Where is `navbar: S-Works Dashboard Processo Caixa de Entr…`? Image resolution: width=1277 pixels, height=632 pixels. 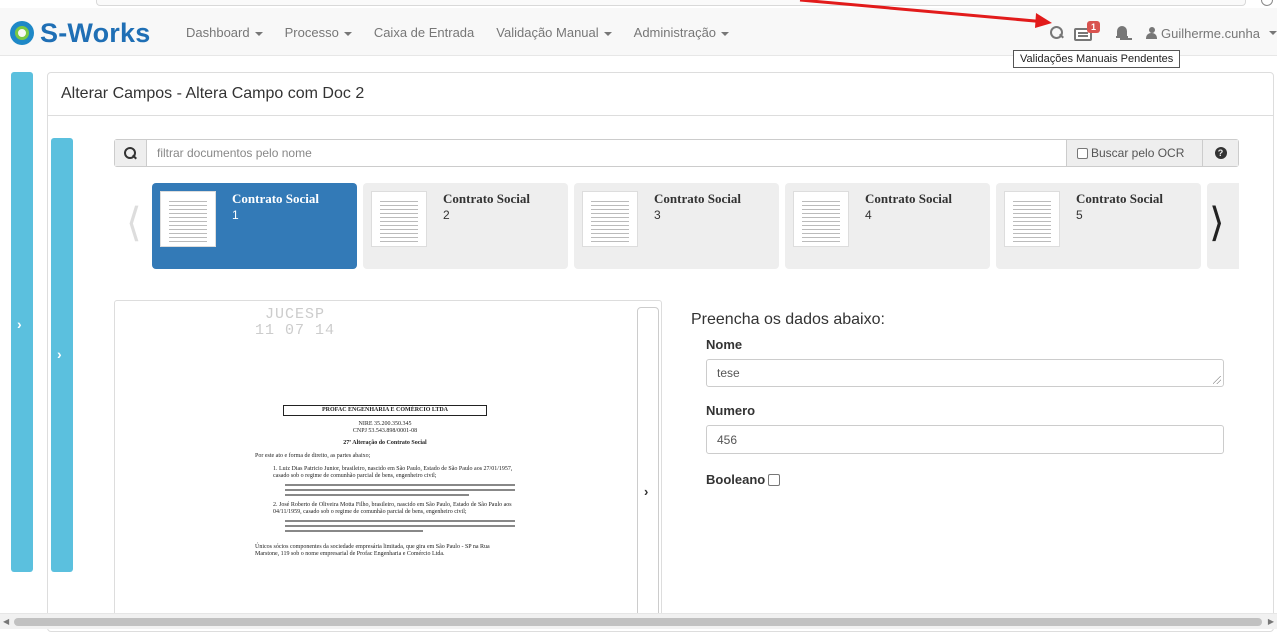 navbar: S-Works Dashboard Processo Caixa de Entr… is located at coordinates (638, 32).